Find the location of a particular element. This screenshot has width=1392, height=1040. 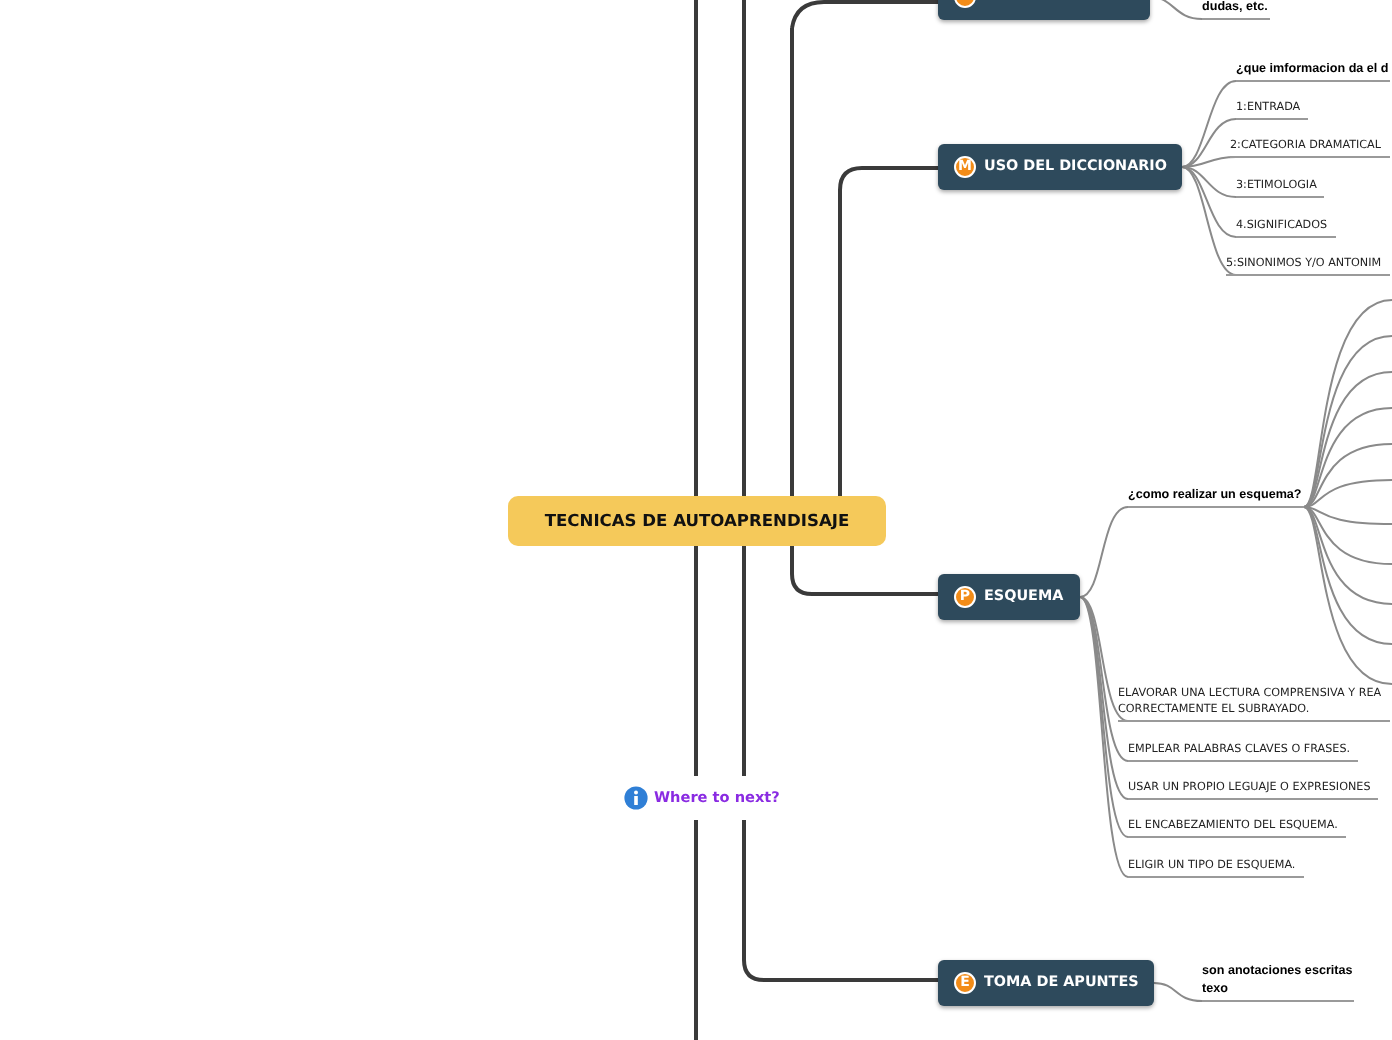

connector-line is located at coordinates (1178, 992).